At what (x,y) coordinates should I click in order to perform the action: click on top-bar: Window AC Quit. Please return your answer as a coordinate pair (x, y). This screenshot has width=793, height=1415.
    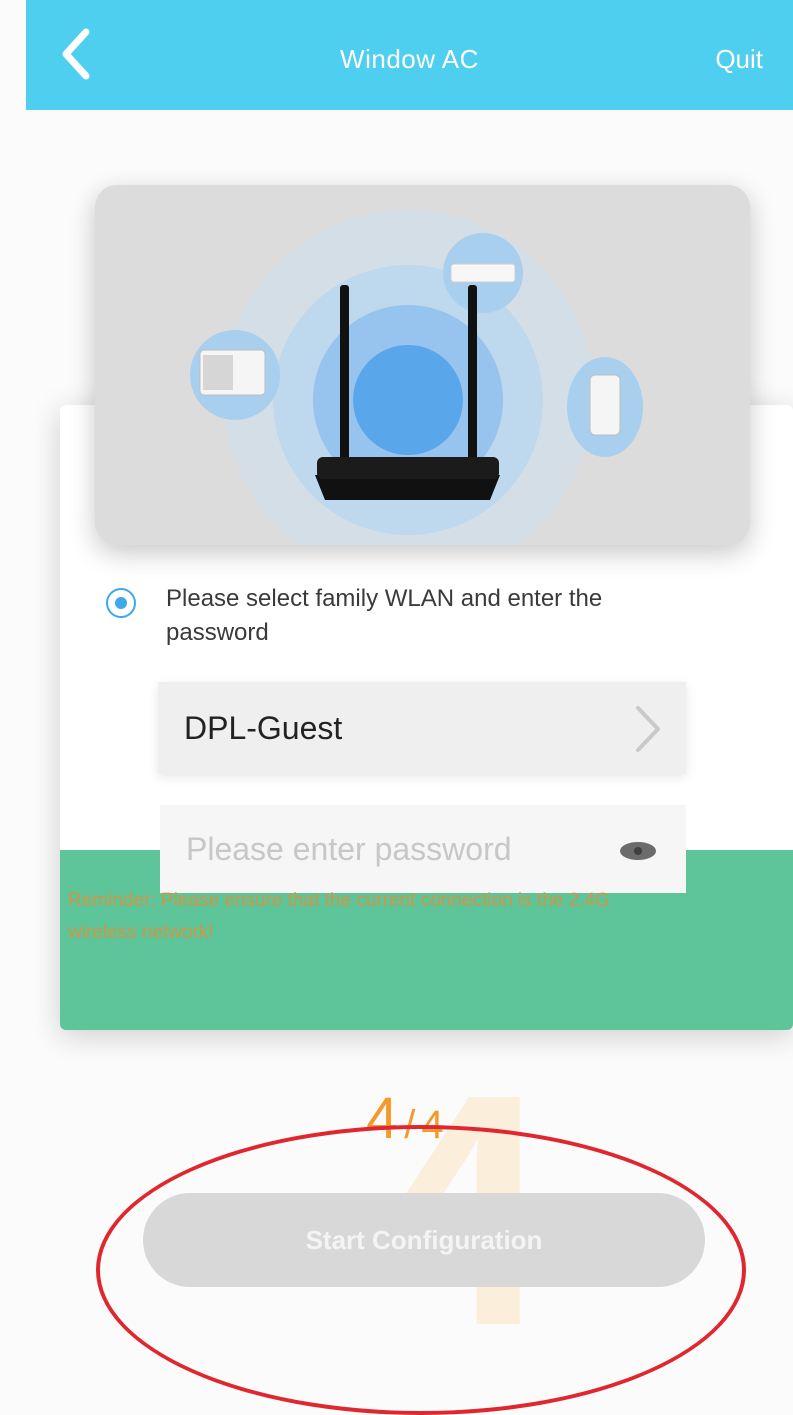
    Looking at the image, I should click on (409, 55).